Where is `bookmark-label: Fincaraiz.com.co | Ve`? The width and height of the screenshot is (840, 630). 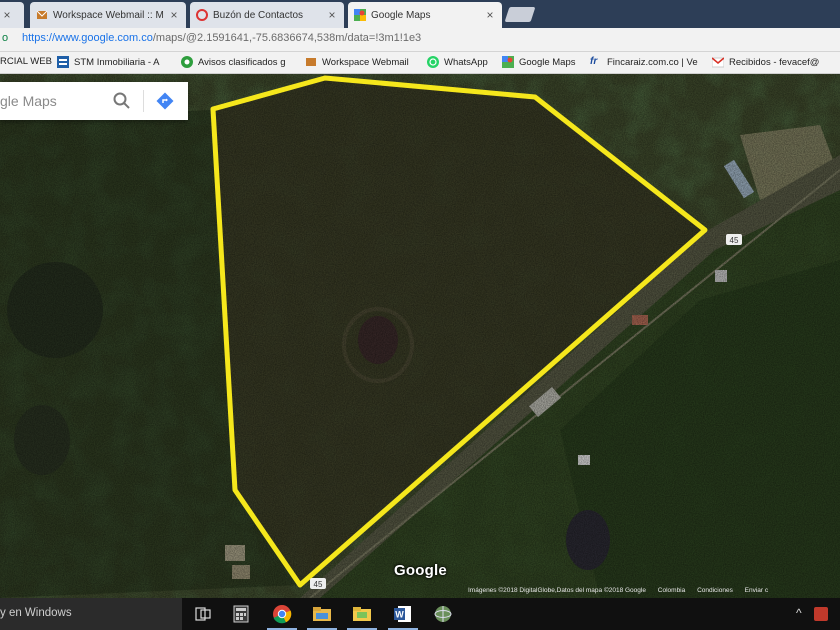 bookmark-label: Fincaraiz.com.co | Ve is located at coordinates (652, 62).